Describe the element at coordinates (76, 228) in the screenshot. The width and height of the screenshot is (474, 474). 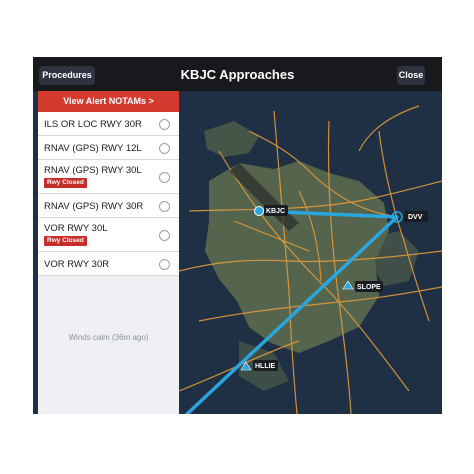
I see `approach-label: VOR RWY 30L` at that location.